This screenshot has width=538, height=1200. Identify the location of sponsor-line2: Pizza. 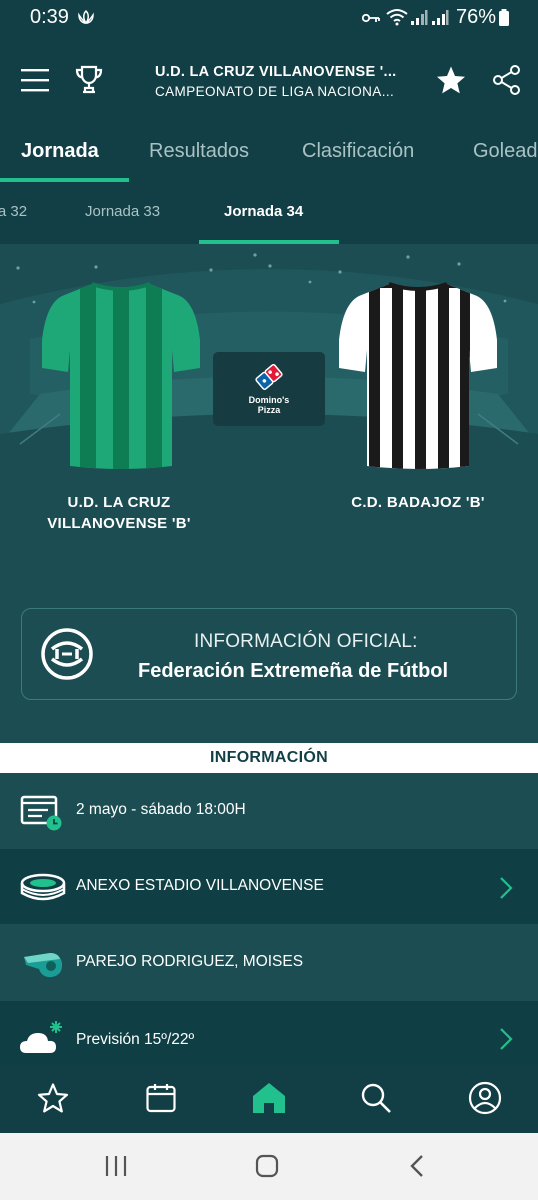
(269, 410).